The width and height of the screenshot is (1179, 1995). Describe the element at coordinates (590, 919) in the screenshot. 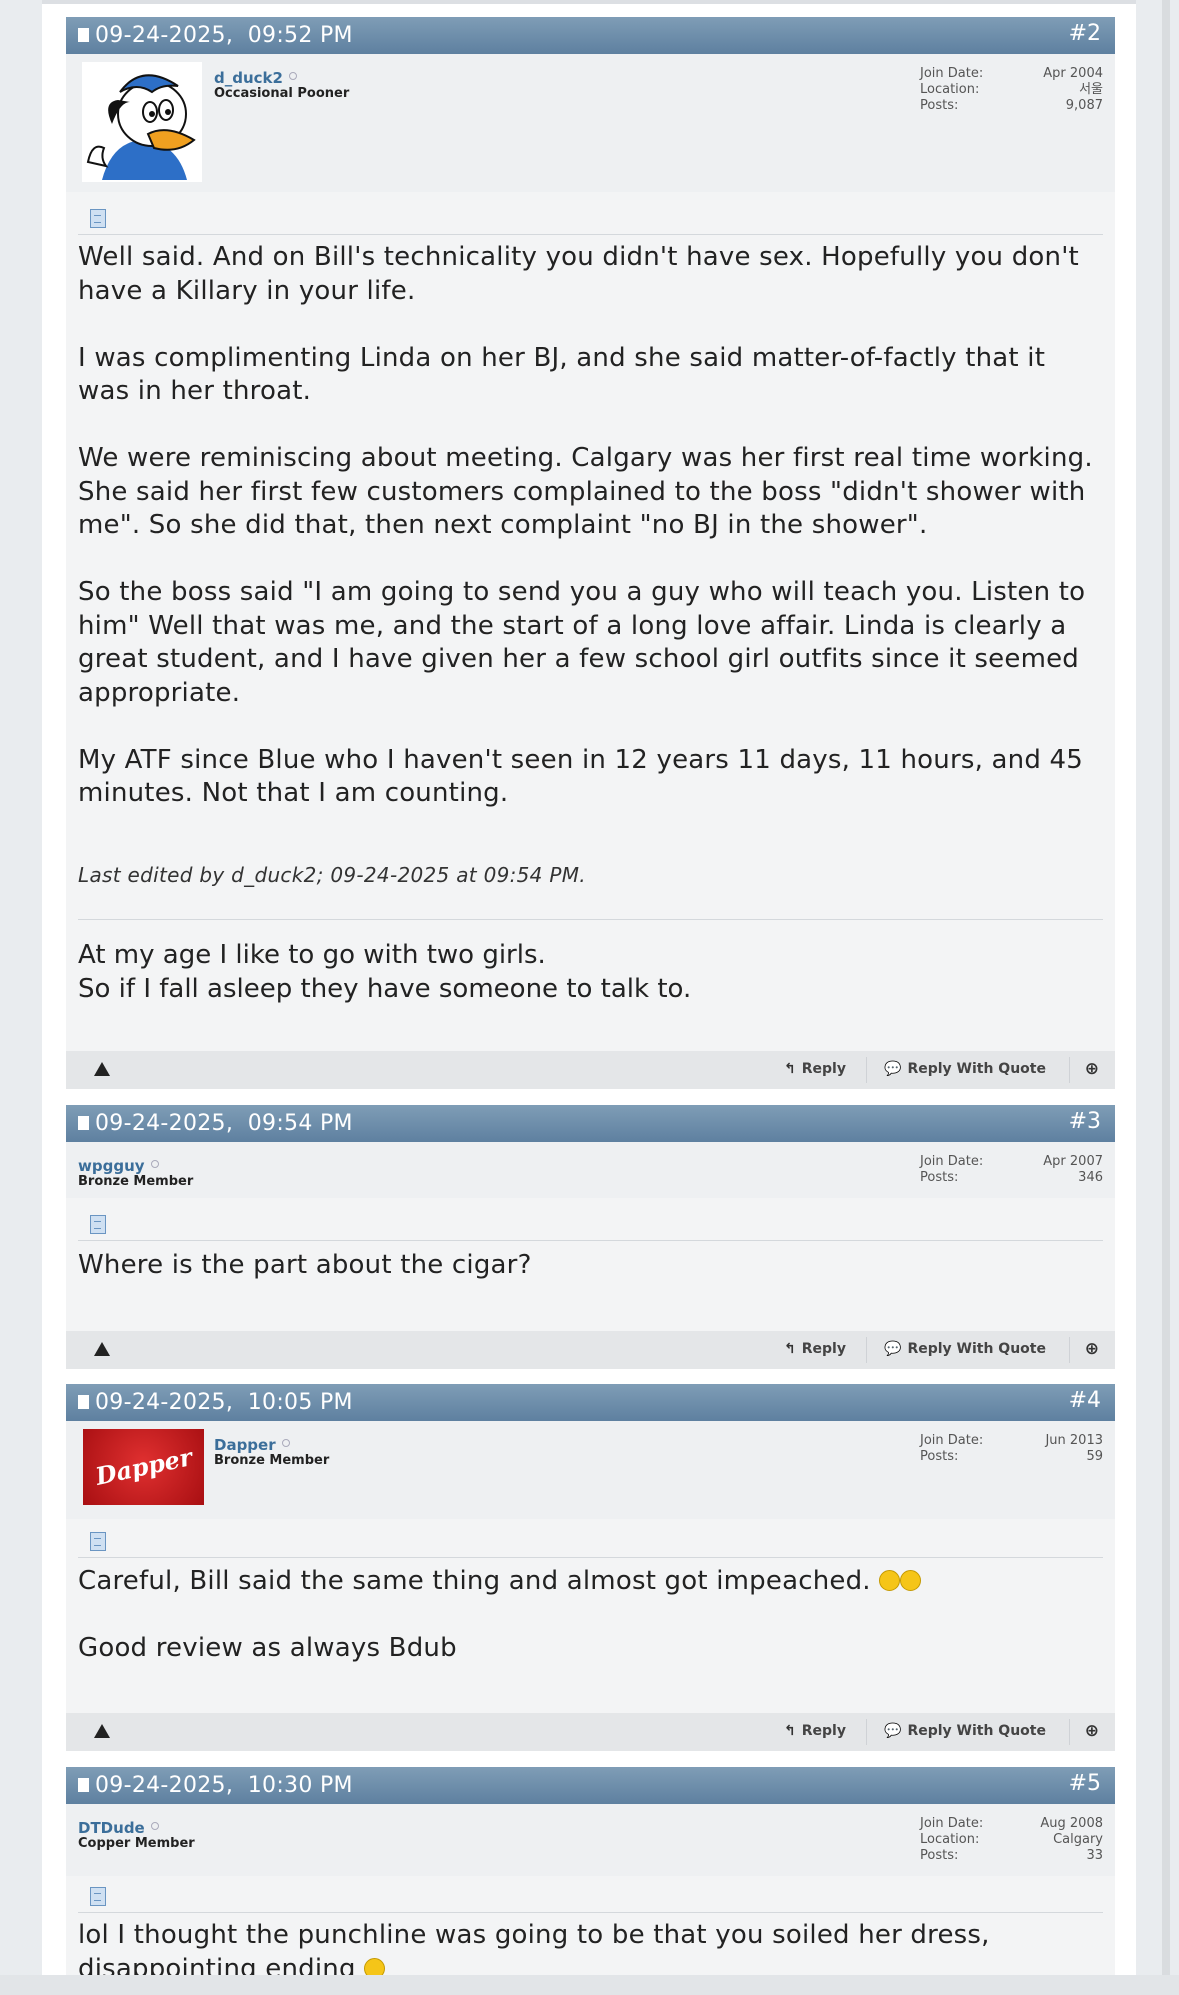

I see `signature-divider` at that location.